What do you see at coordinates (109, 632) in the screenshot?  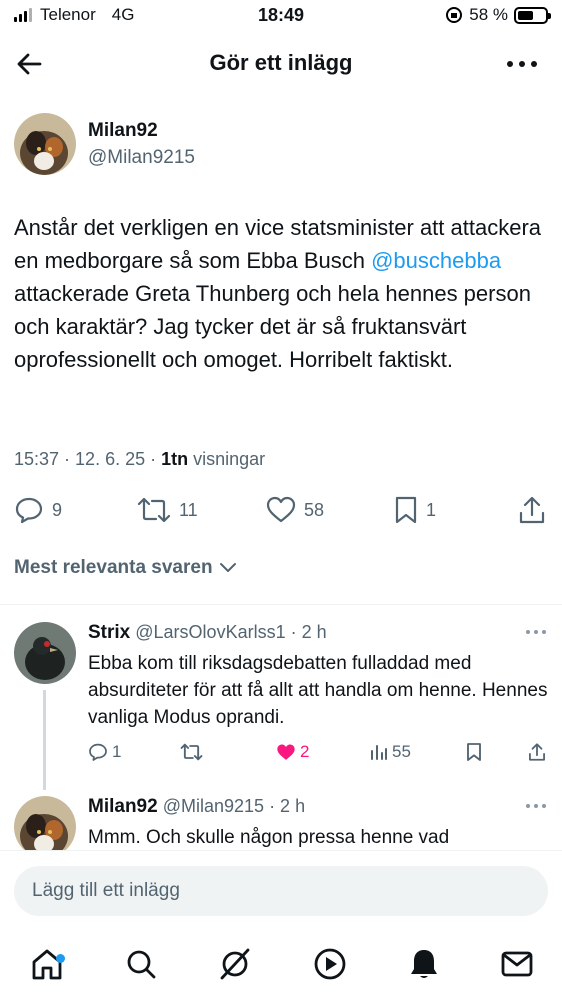 I see `reply-author-name: Strix` at bounding box center [109, 632].